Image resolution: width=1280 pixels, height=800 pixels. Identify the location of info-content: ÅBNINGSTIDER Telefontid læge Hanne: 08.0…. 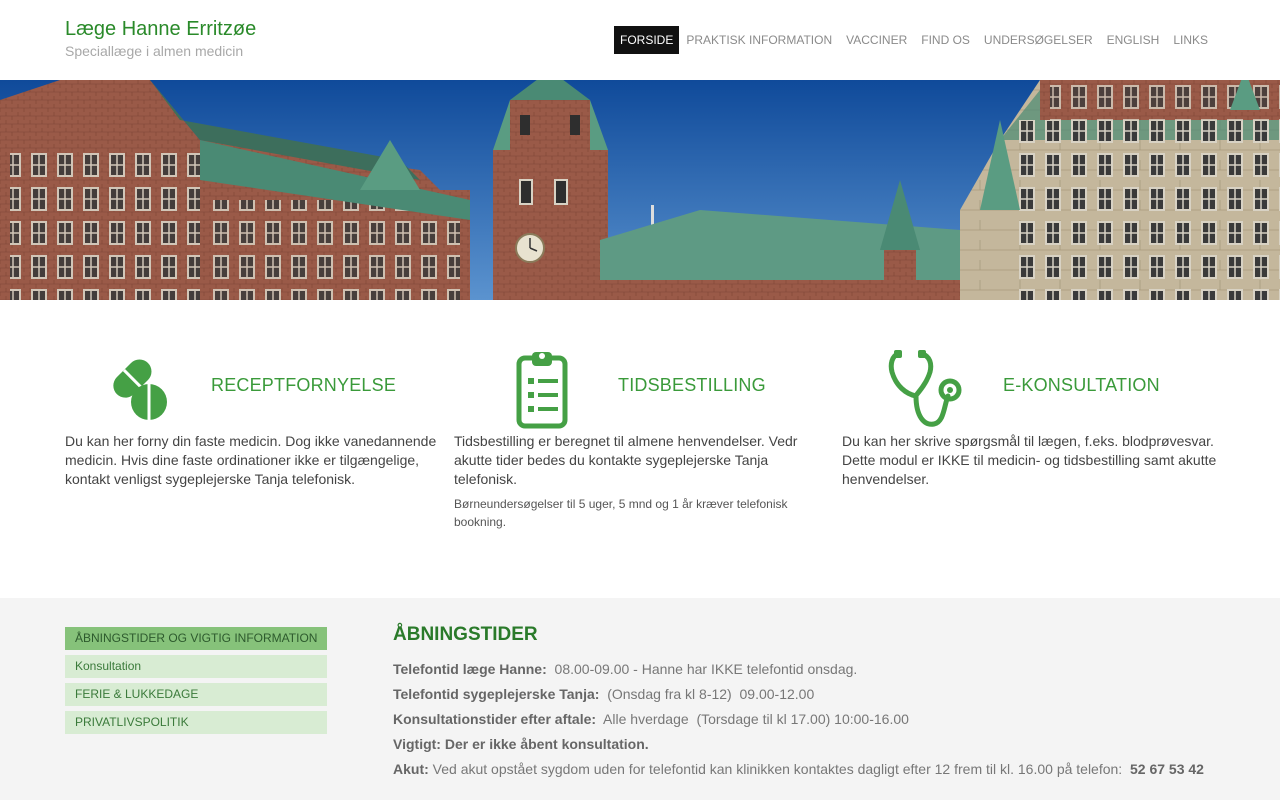
(813, 703).